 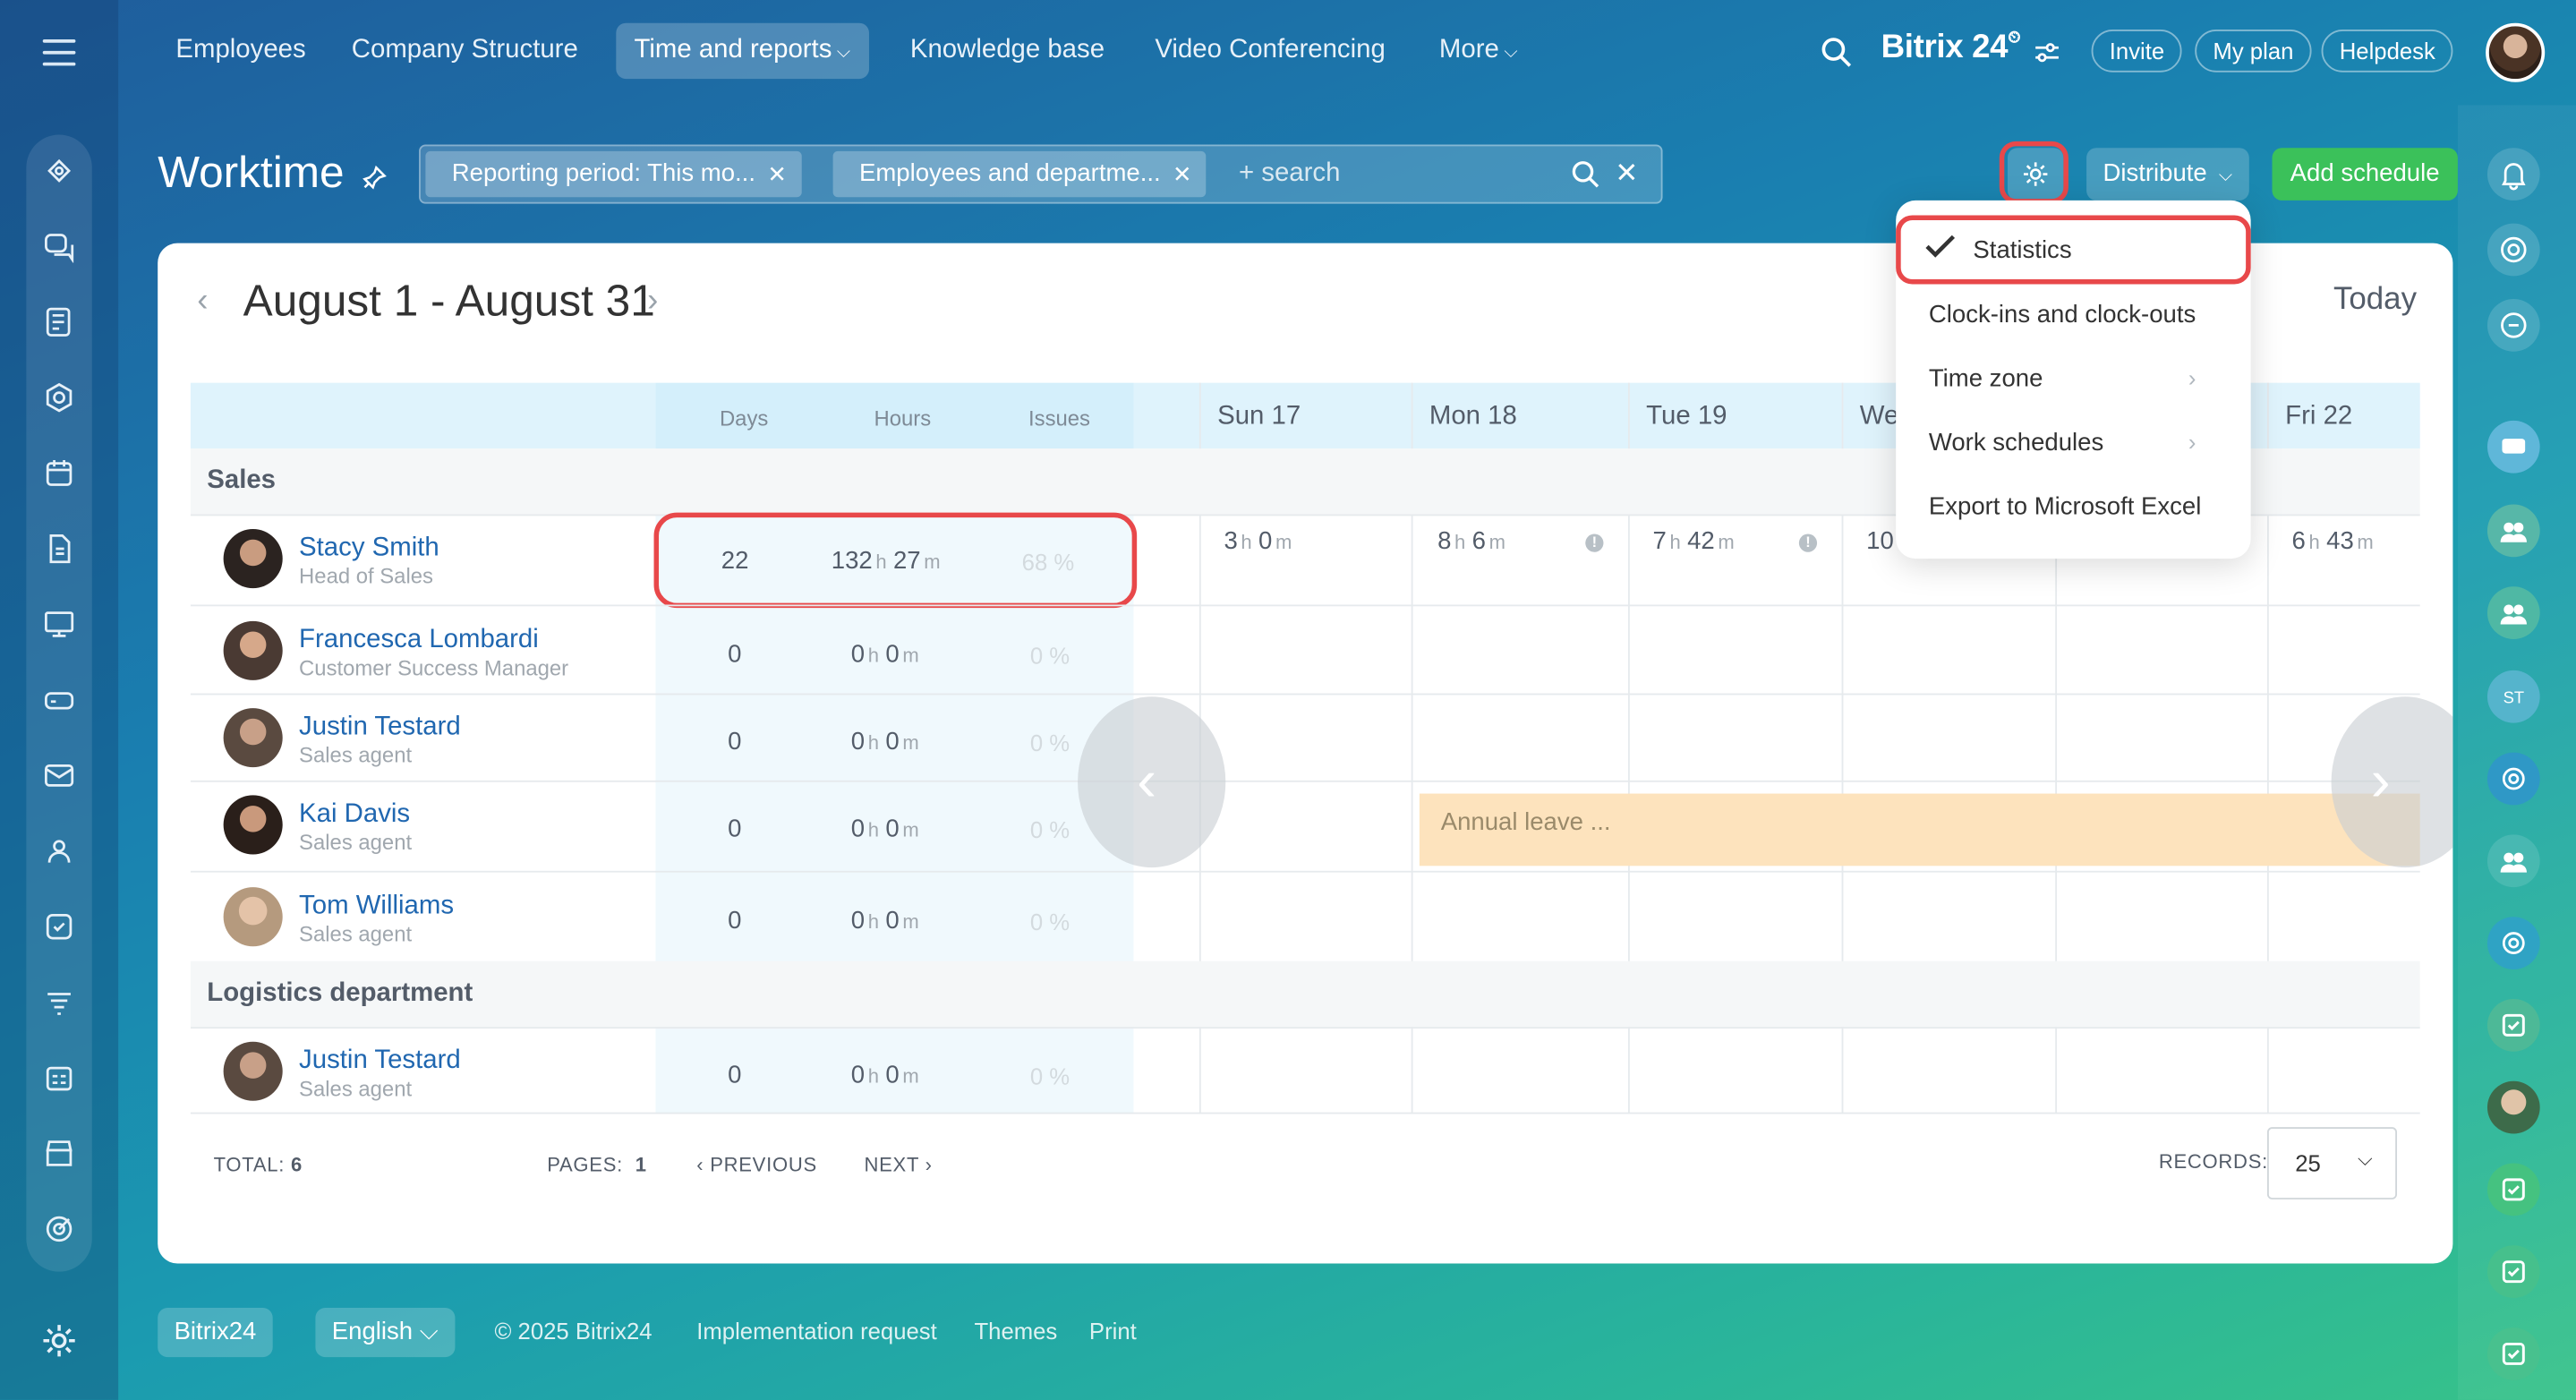 I want to click on invite-button: Invite, so click(x=2137, y=51).